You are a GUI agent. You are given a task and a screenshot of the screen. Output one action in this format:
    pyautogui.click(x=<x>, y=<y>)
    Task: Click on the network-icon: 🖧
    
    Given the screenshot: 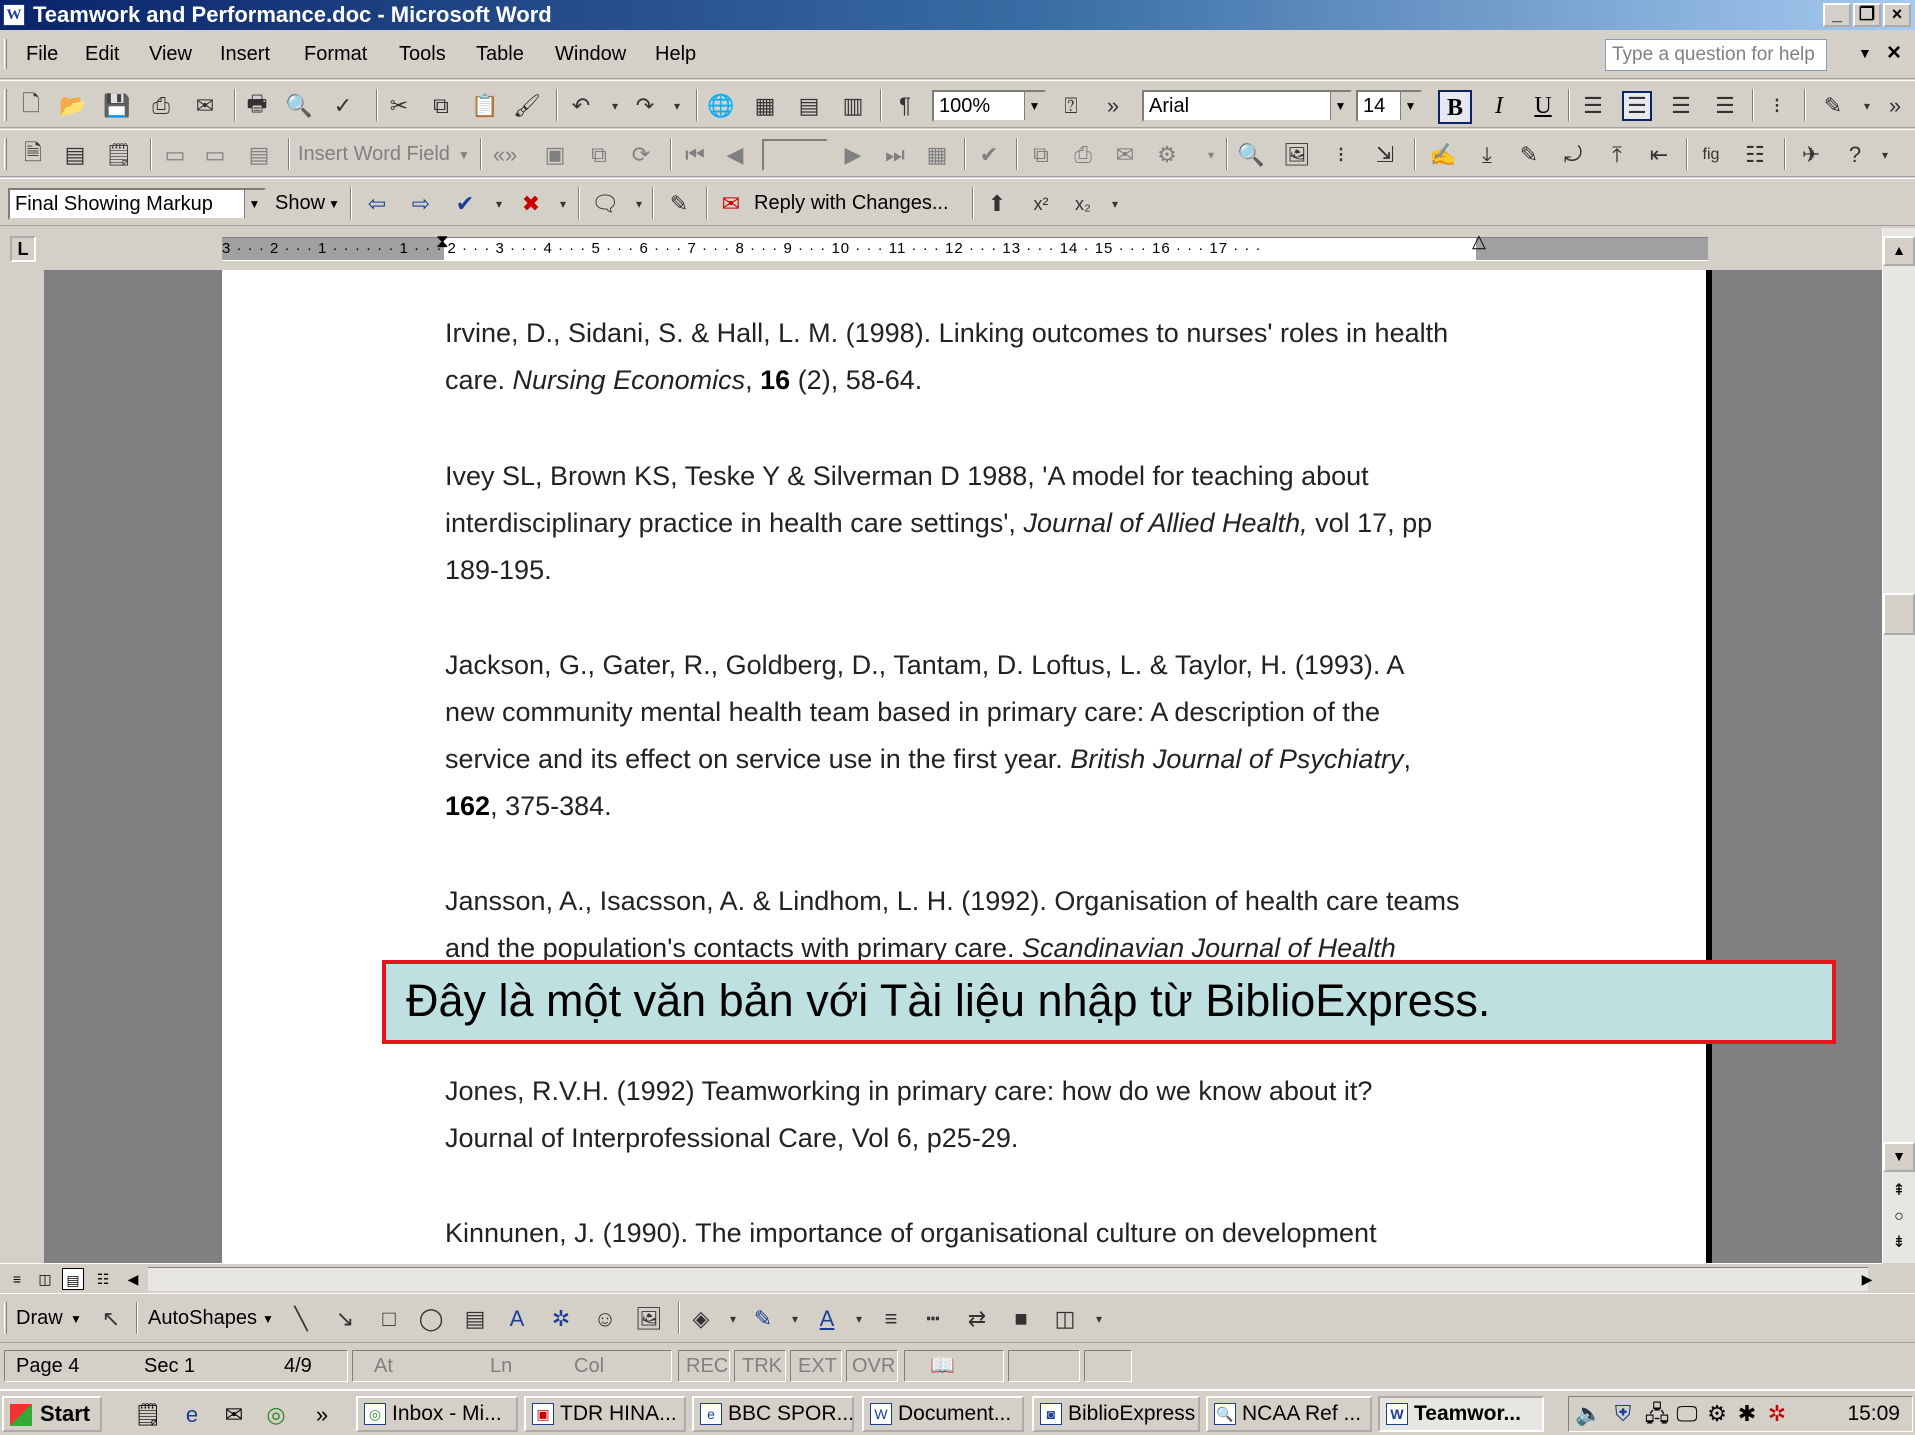 What is the action you would take?
    pyautogui.click(x=1657, y=1414)
    